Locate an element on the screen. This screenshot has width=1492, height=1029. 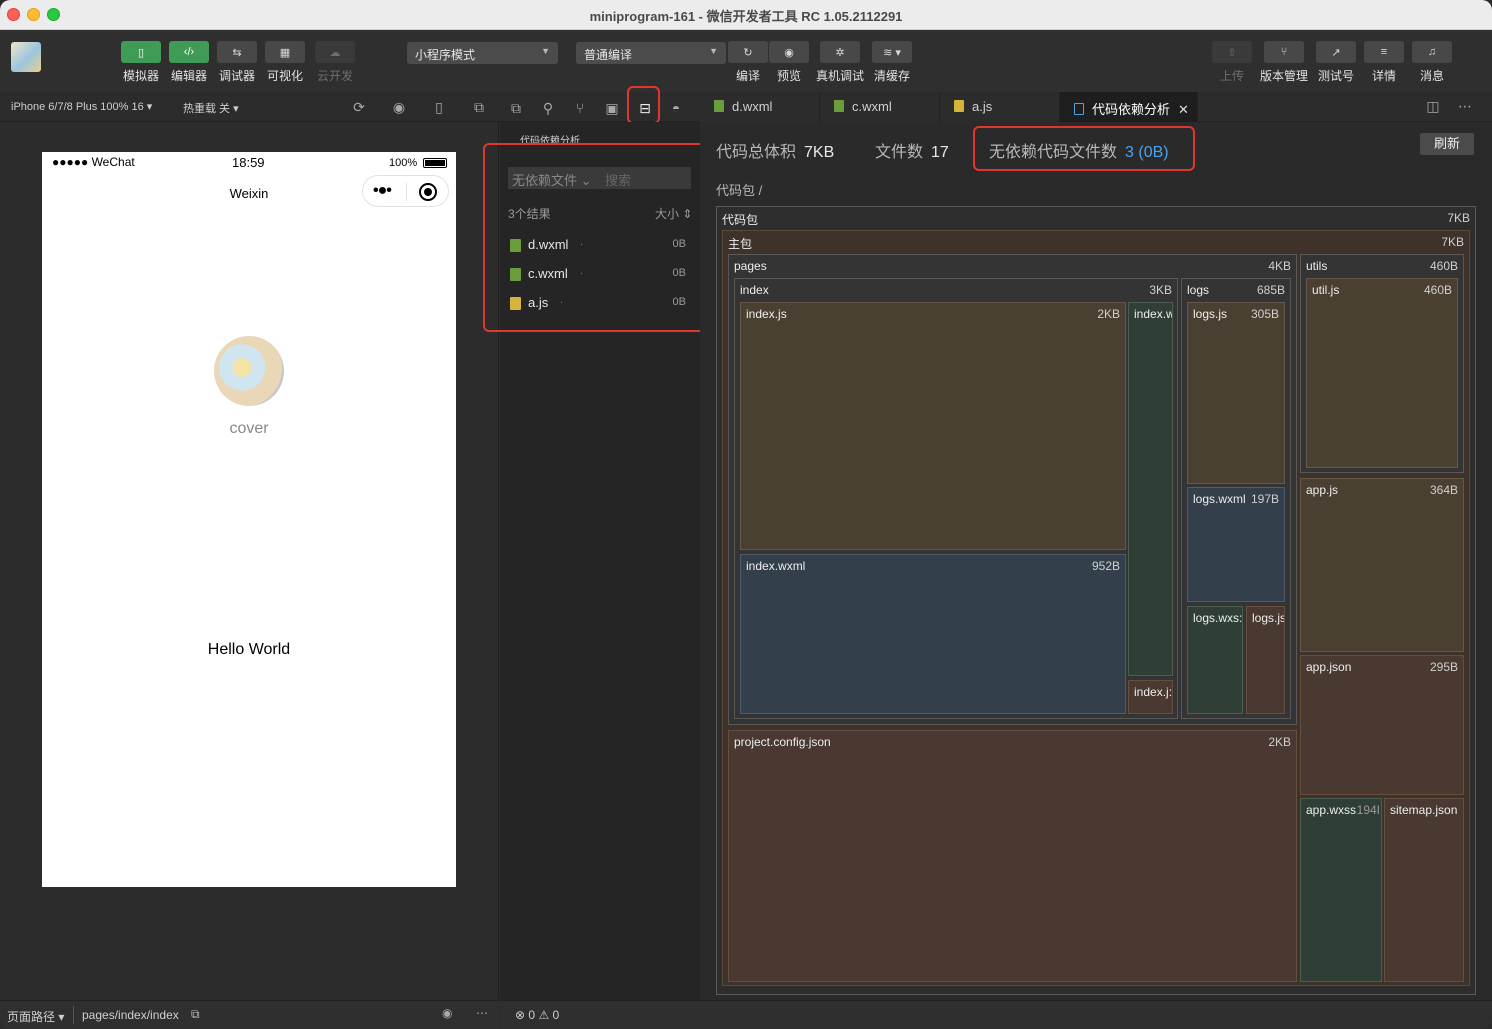
messages-button: ♫ 消息 is located at coordinates (1432, 62).